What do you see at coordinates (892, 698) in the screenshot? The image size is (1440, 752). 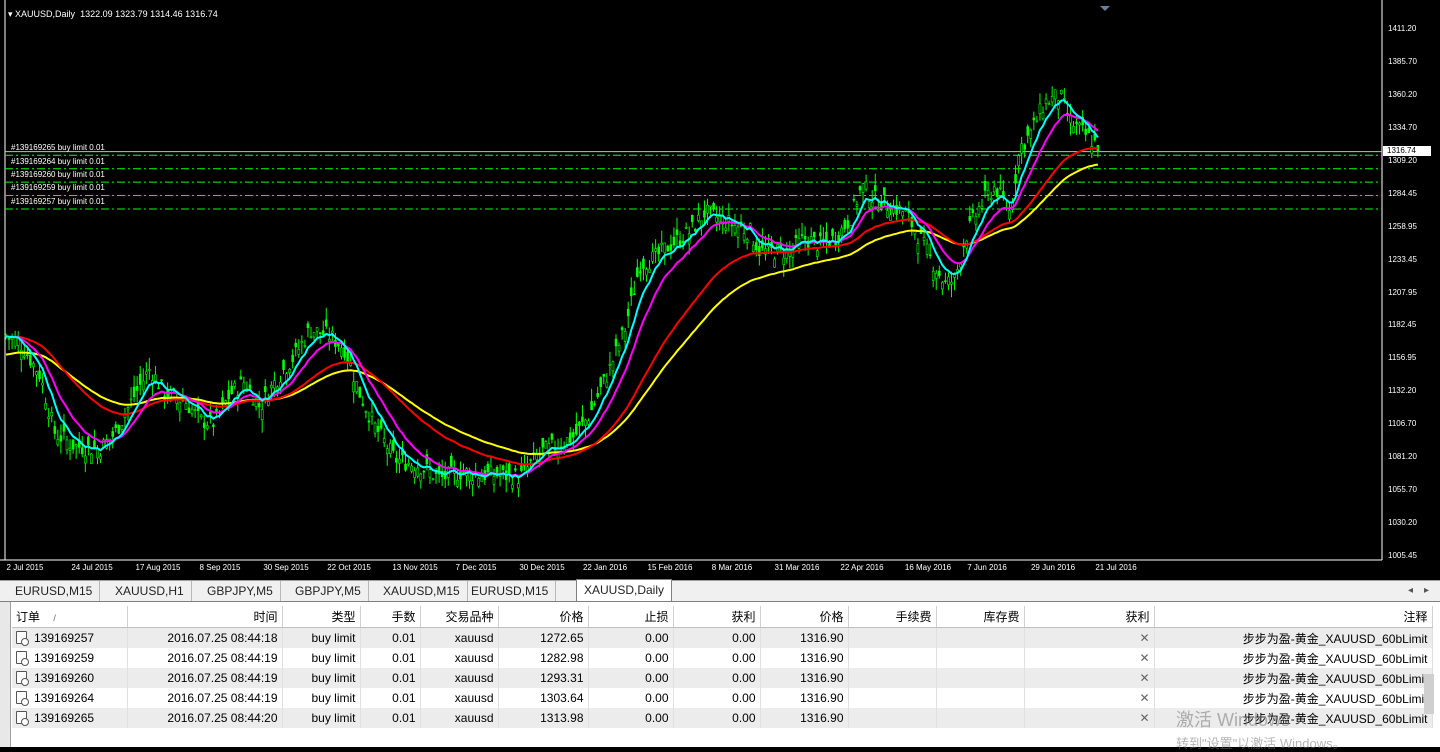 I see `order-commission-cell` at bounding box center [892, 698].